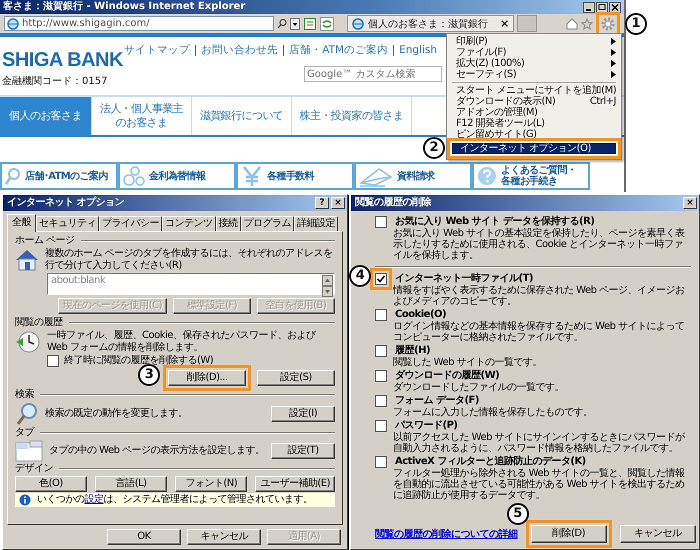  What do you see at coordinates (534, 134) in the screenshot?
I see `menu-item: ピン留めサイト(G)` at bounding box center [534, 134].